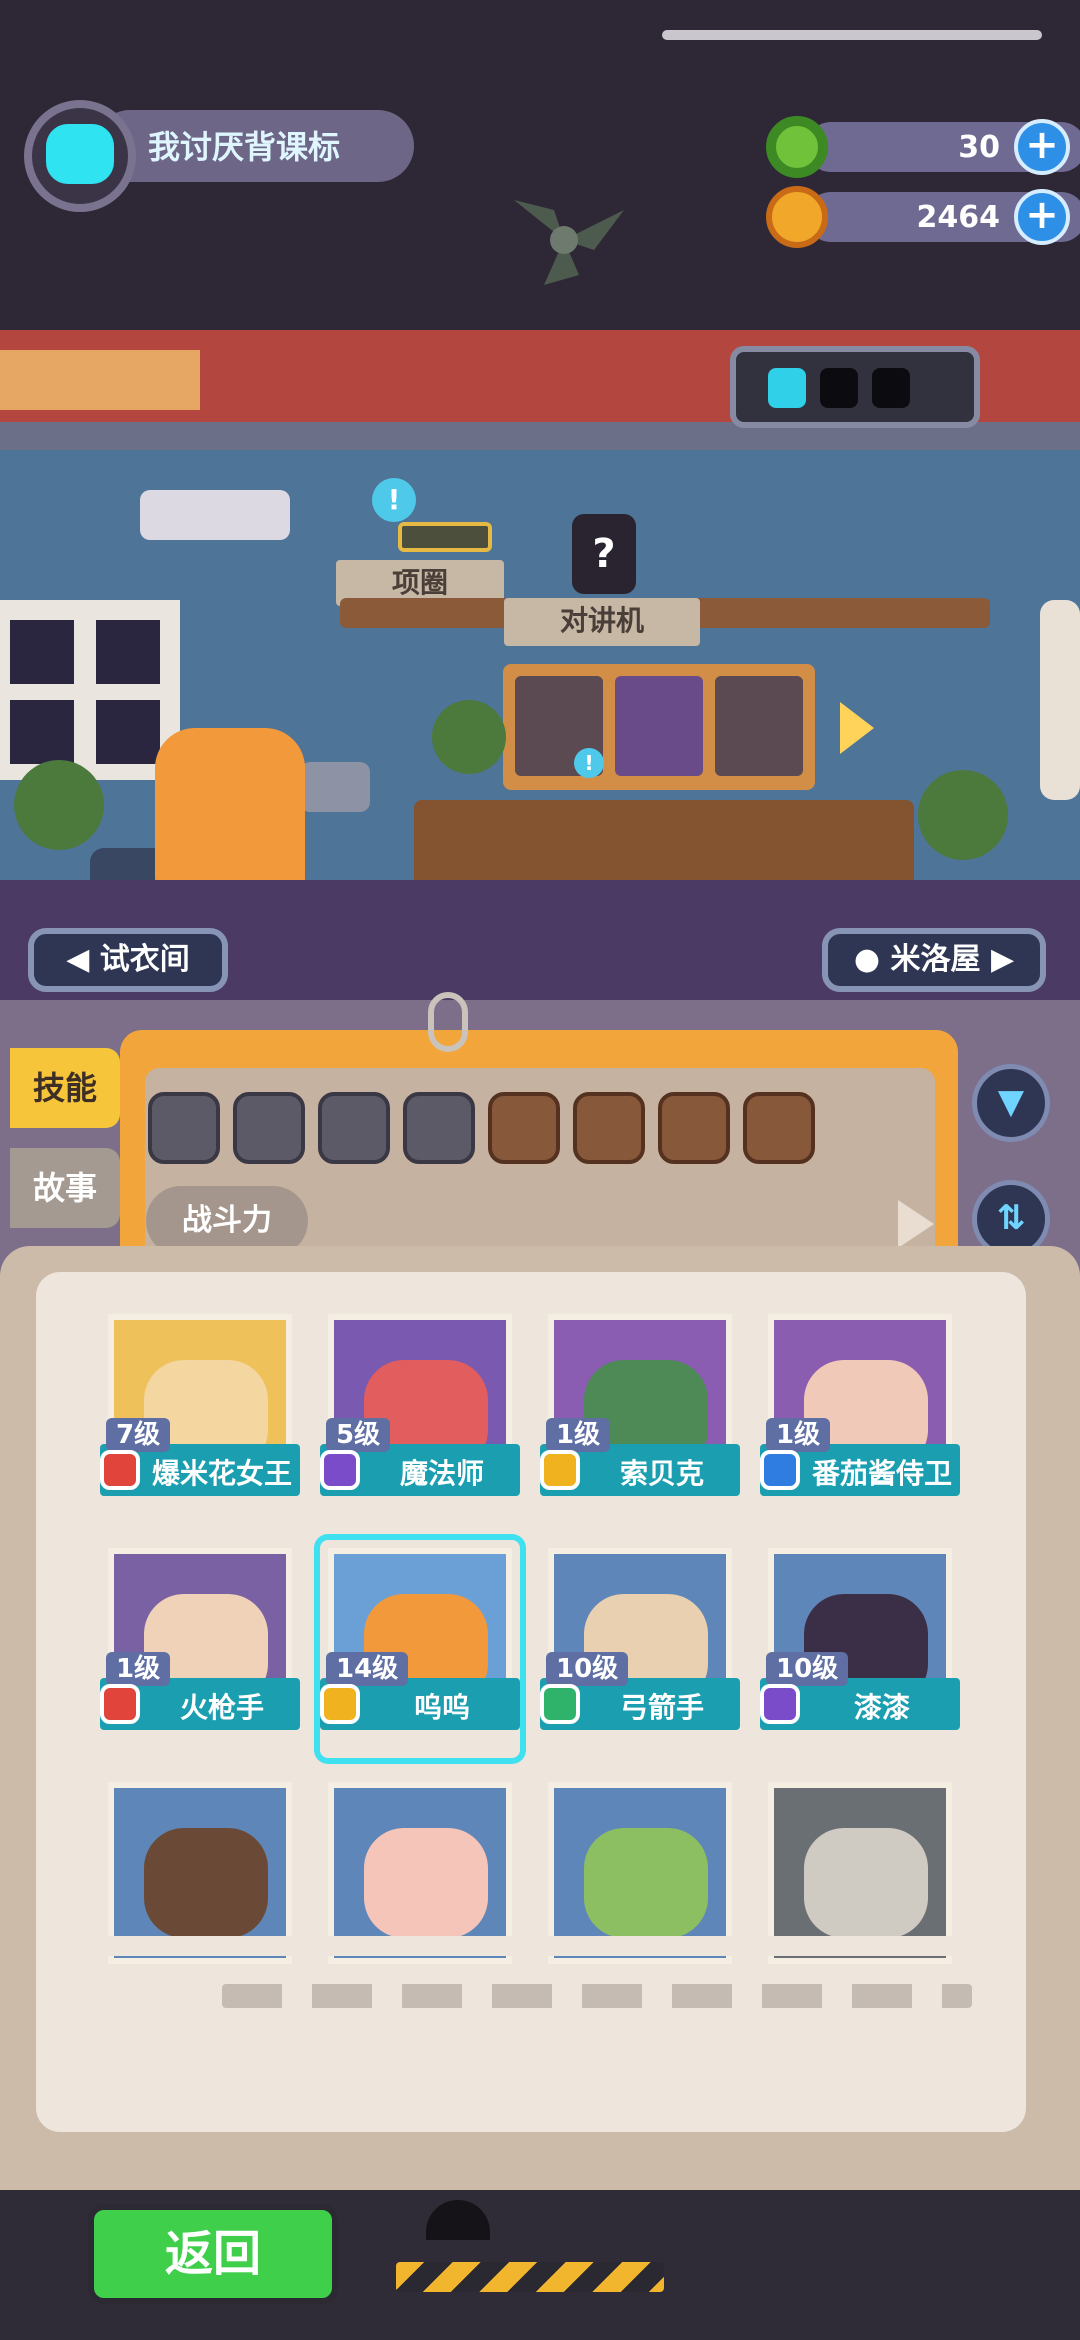 Image resolution: width=1080 pixels, height=2340 pixels. What do you see at coordinates (661, 1473) in the screenshot?
I see `character-name: 索贝克` at bounding box center [661, 1473].